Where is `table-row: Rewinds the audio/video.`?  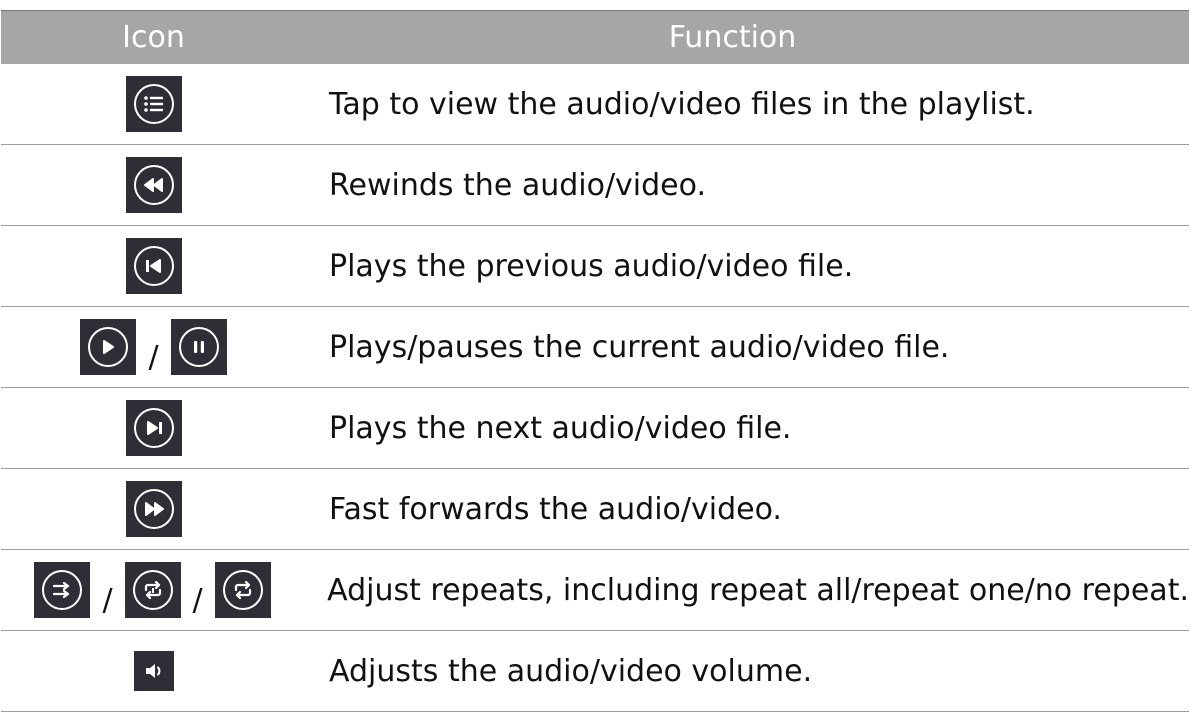 table-row: Rewinds the audio/video. is located at coordinates (595, 185).